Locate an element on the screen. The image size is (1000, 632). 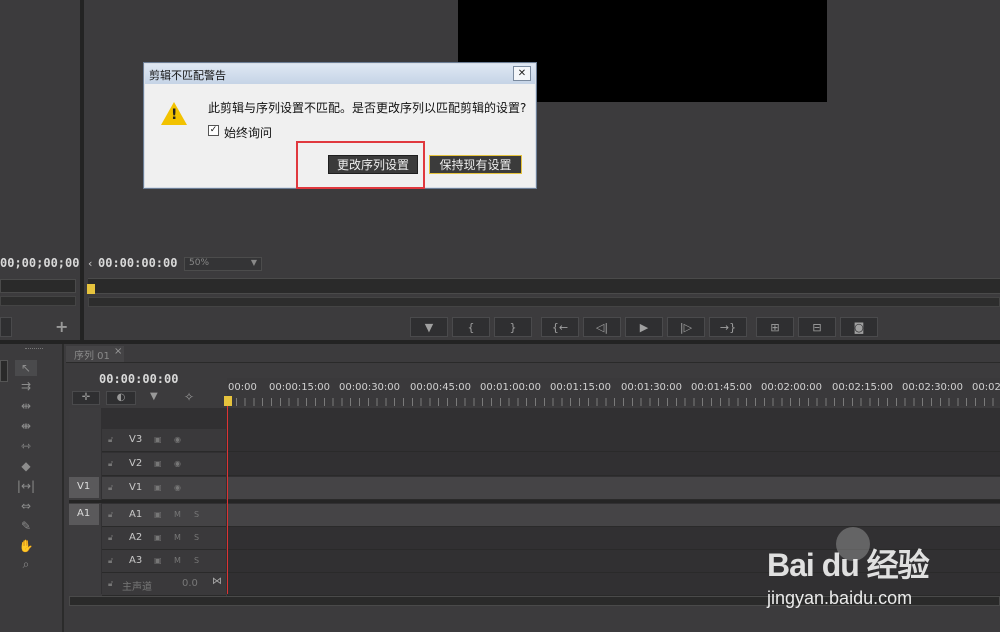
source-button-stub is located at coordinates (6, 327).